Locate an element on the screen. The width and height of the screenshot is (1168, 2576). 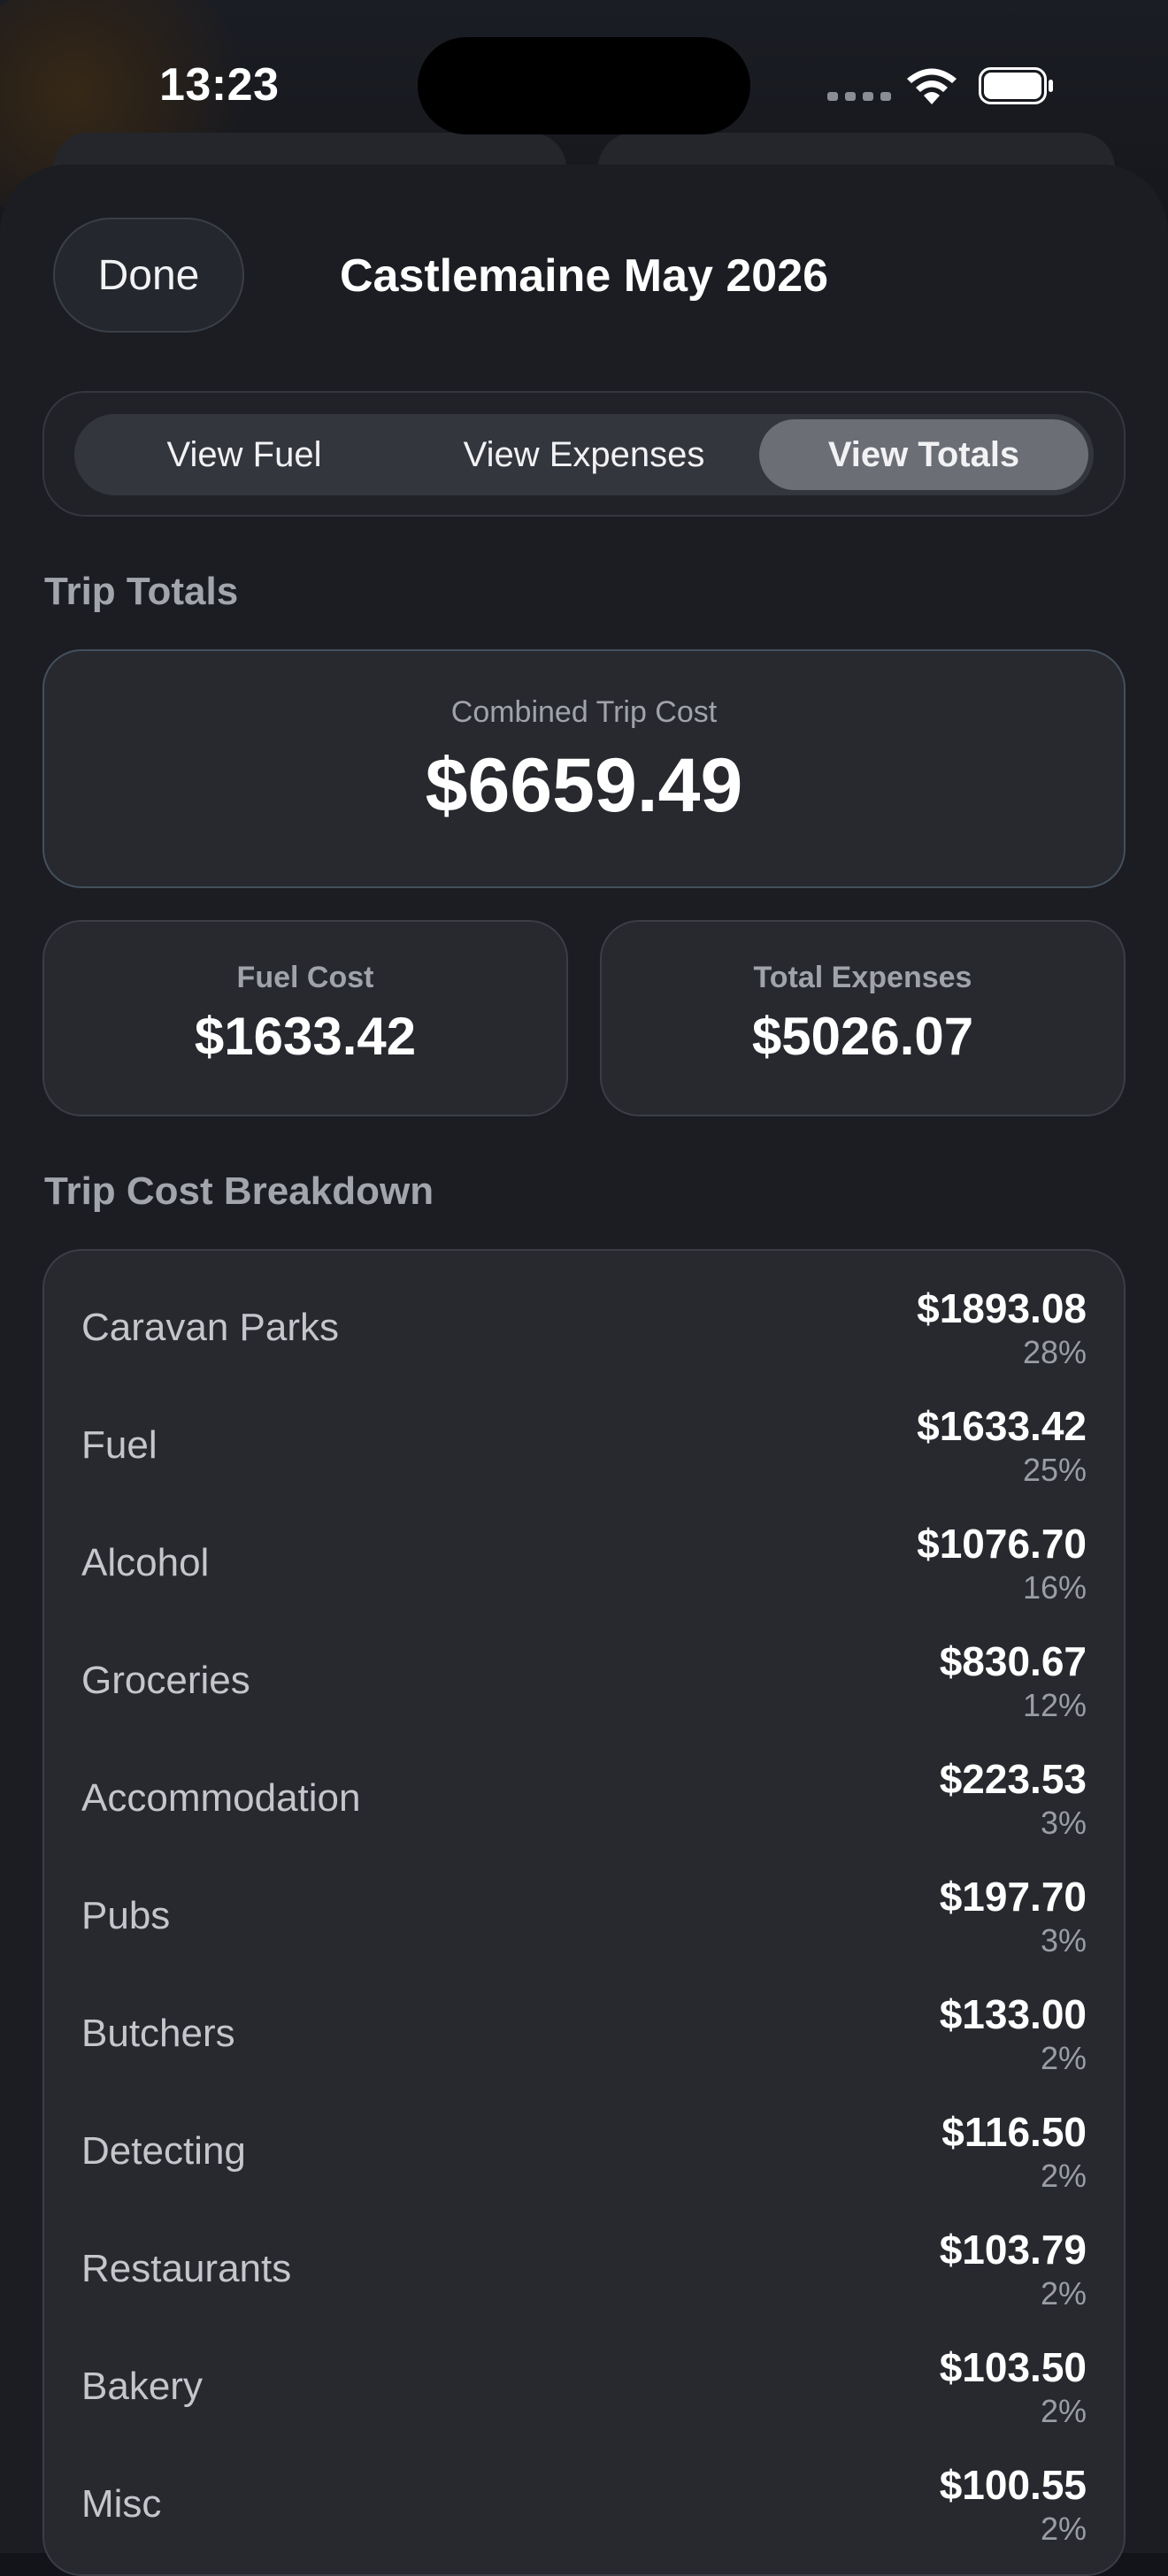
total-expenses-value: $5026.07 is located at coordinates (863, 1036).